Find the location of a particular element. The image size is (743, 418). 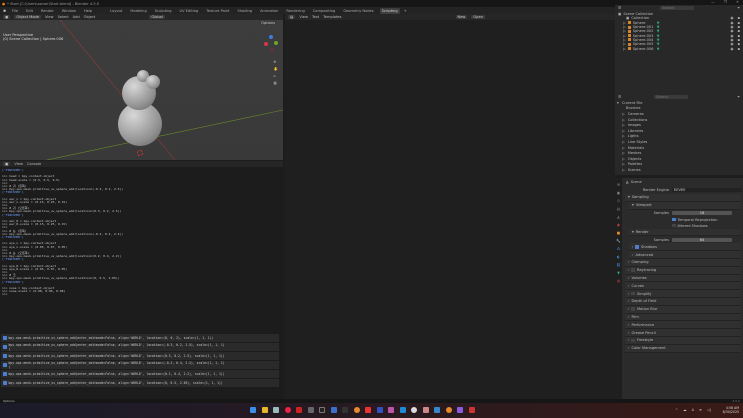

chrome-icon is located at coordinates (287, 410).